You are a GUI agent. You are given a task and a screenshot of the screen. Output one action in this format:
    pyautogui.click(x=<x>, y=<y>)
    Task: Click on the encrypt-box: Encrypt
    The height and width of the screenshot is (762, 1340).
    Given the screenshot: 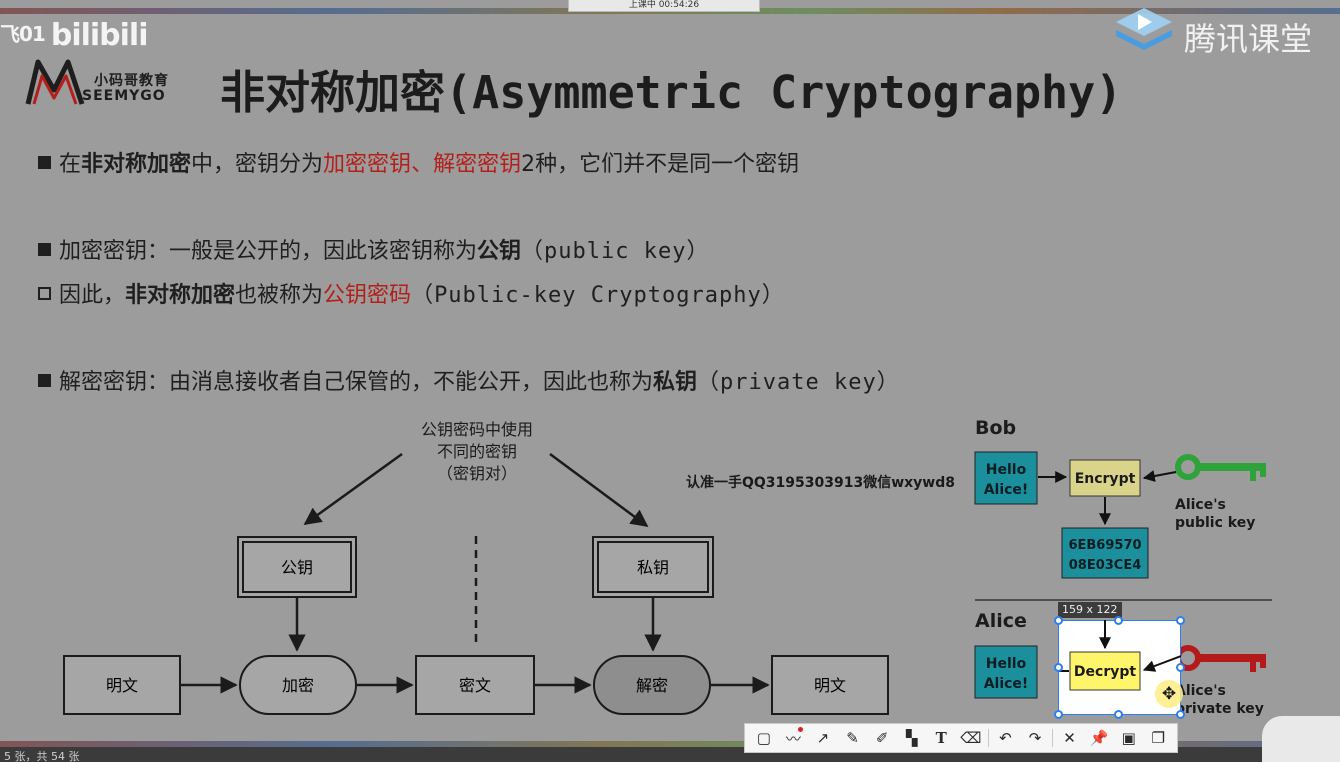 What is the action you would take?
    pyautogui.click(x=1105, y=478)
    